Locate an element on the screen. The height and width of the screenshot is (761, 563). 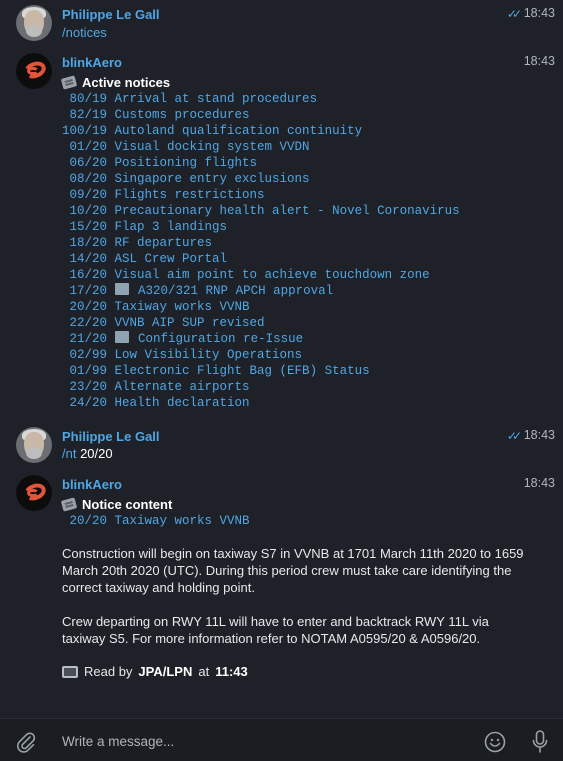
read-by-at: at is located at coordinates (204, 671).